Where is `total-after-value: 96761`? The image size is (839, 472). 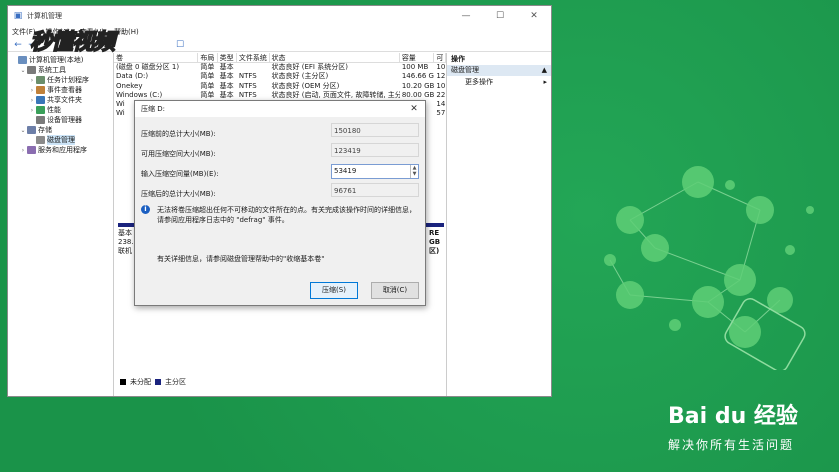 total-after-value: 96761 is located at coordinates (375, 190).